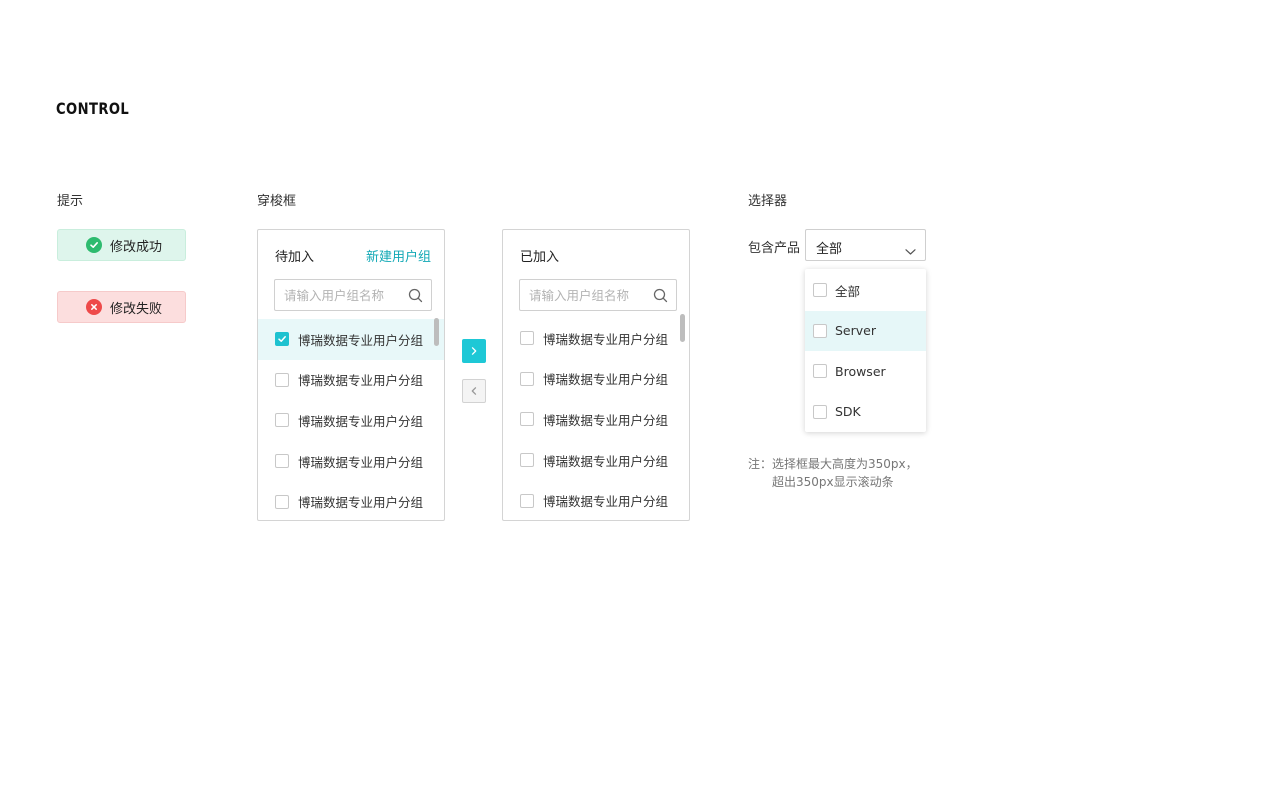  I want to click on error-toast: 修改失败, so click(121, 307).